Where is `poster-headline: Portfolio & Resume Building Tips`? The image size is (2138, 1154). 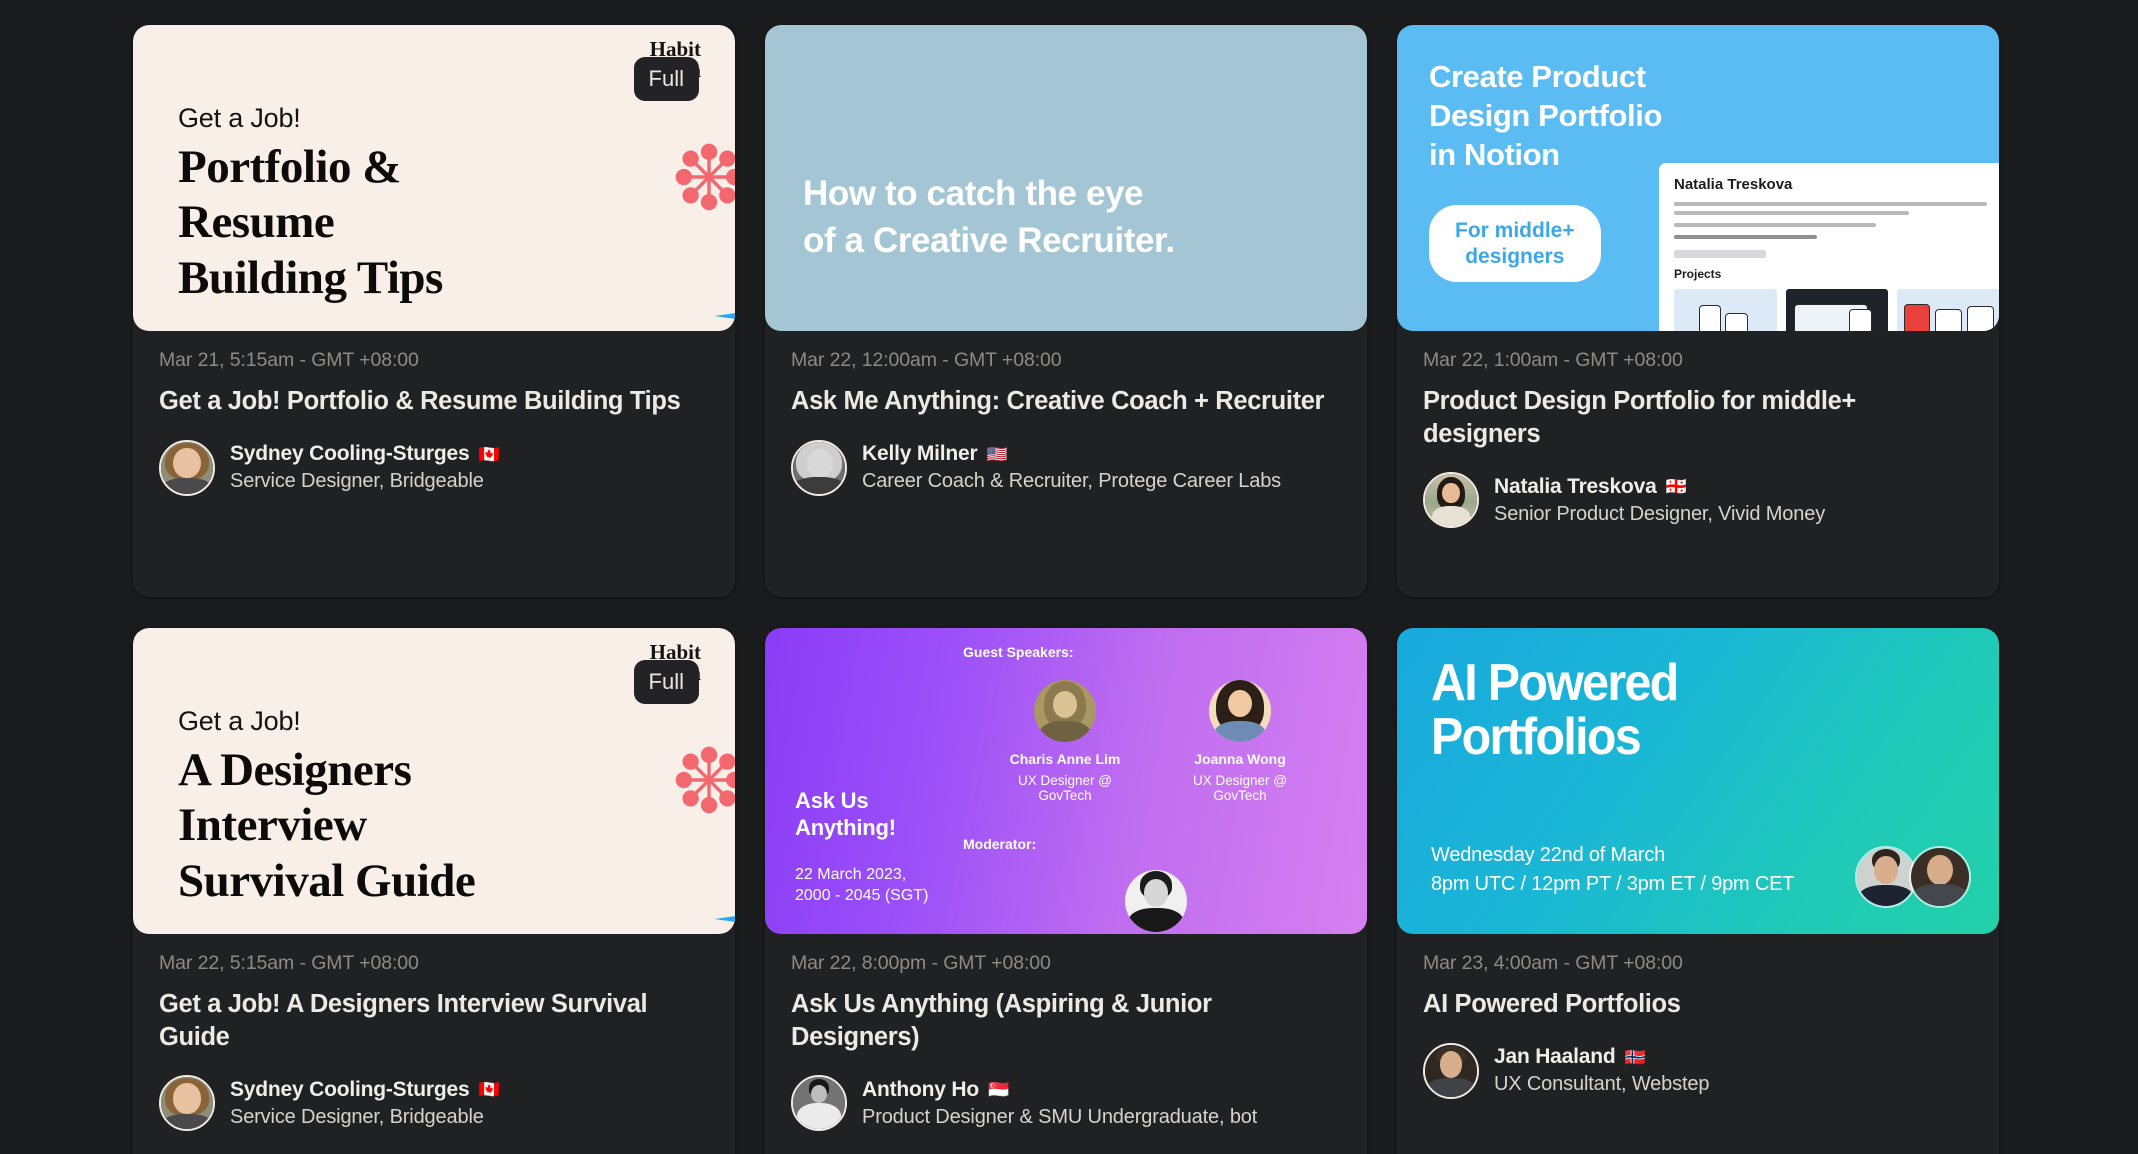 poster-headline: Portfolio & Resume Building Tips is located at coordinates (310, 223).